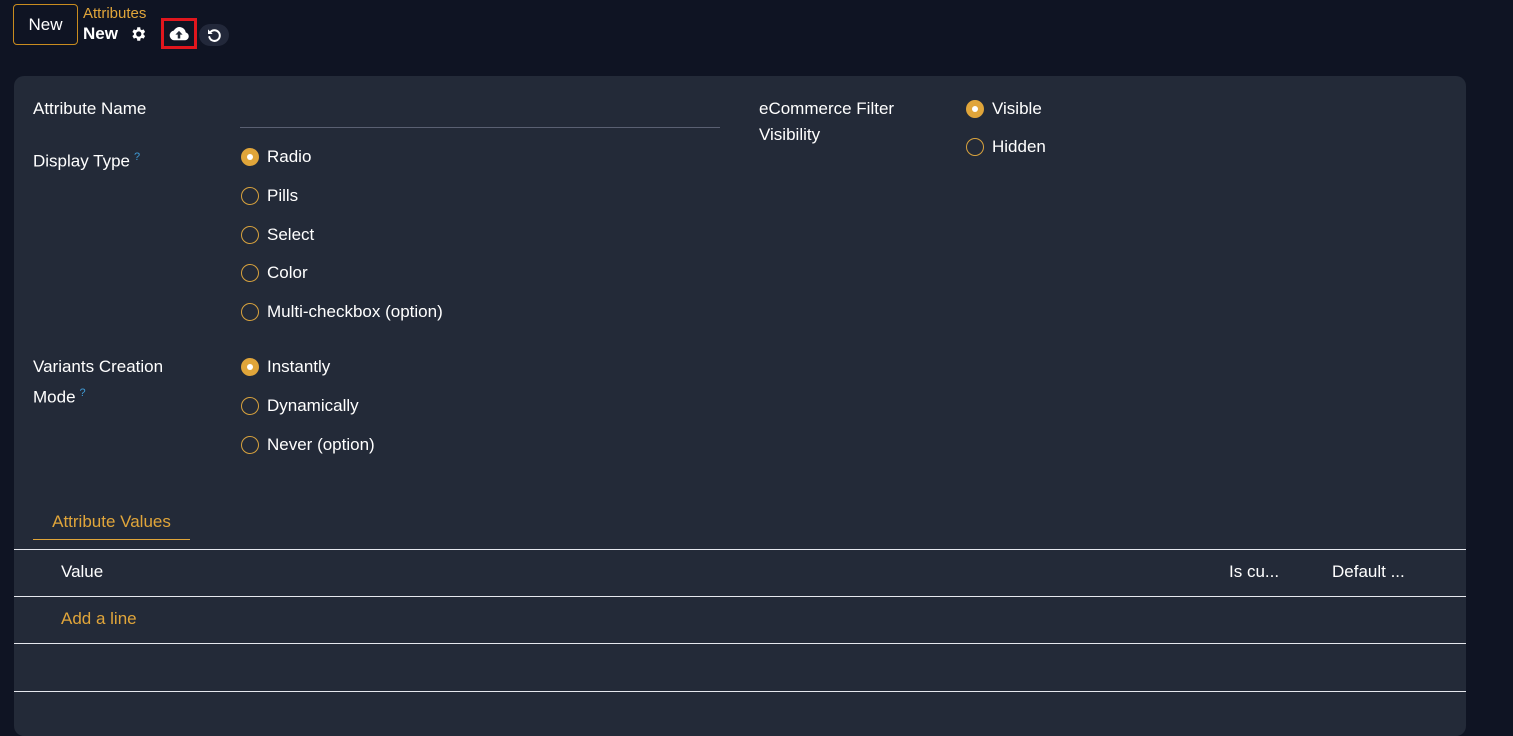 This screenshot has height=736, width=1513. What do you see at coordinates (790, 134) in the screenshot?
I see `ecommerce-filter-visibility-label-line2: Visibility` at bounding box center [790, 134].